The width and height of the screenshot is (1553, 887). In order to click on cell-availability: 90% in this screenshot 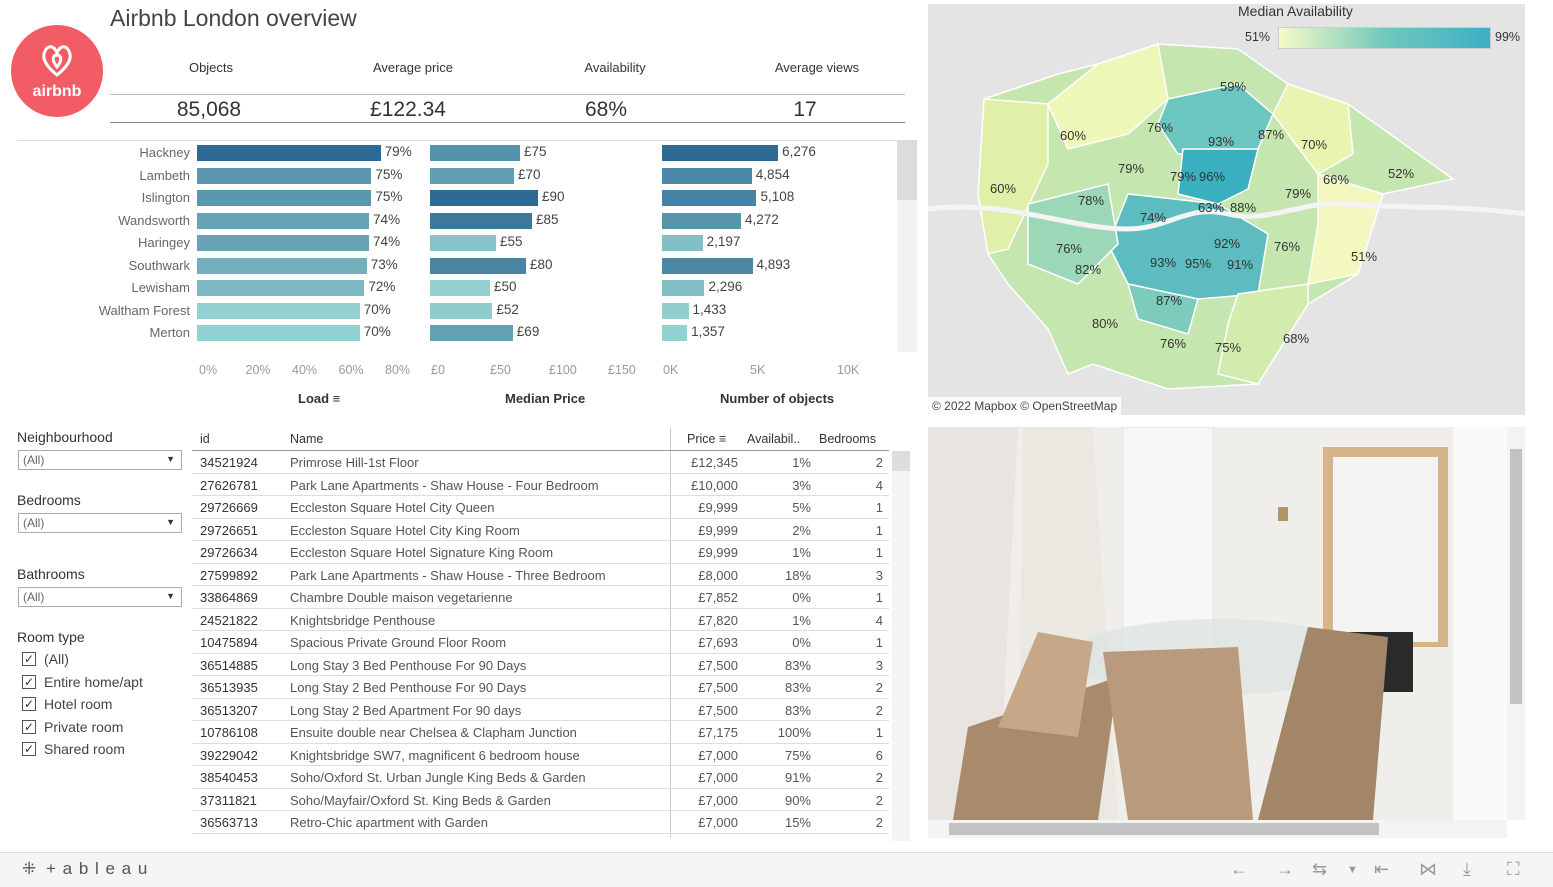, I will do `click(797, 800)`.